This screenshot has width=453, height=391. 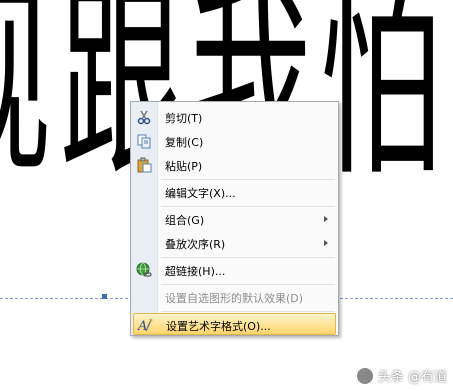 I want to click on format-wordart-icon: A, so click(x=145, y=325).